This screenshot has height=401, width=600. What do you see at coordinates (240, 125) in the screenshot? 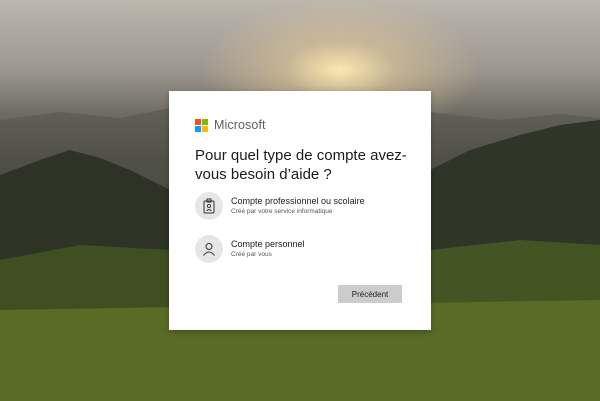
I see `microsoft-logo-text: Microsoft` at bounding box center [240, 125].